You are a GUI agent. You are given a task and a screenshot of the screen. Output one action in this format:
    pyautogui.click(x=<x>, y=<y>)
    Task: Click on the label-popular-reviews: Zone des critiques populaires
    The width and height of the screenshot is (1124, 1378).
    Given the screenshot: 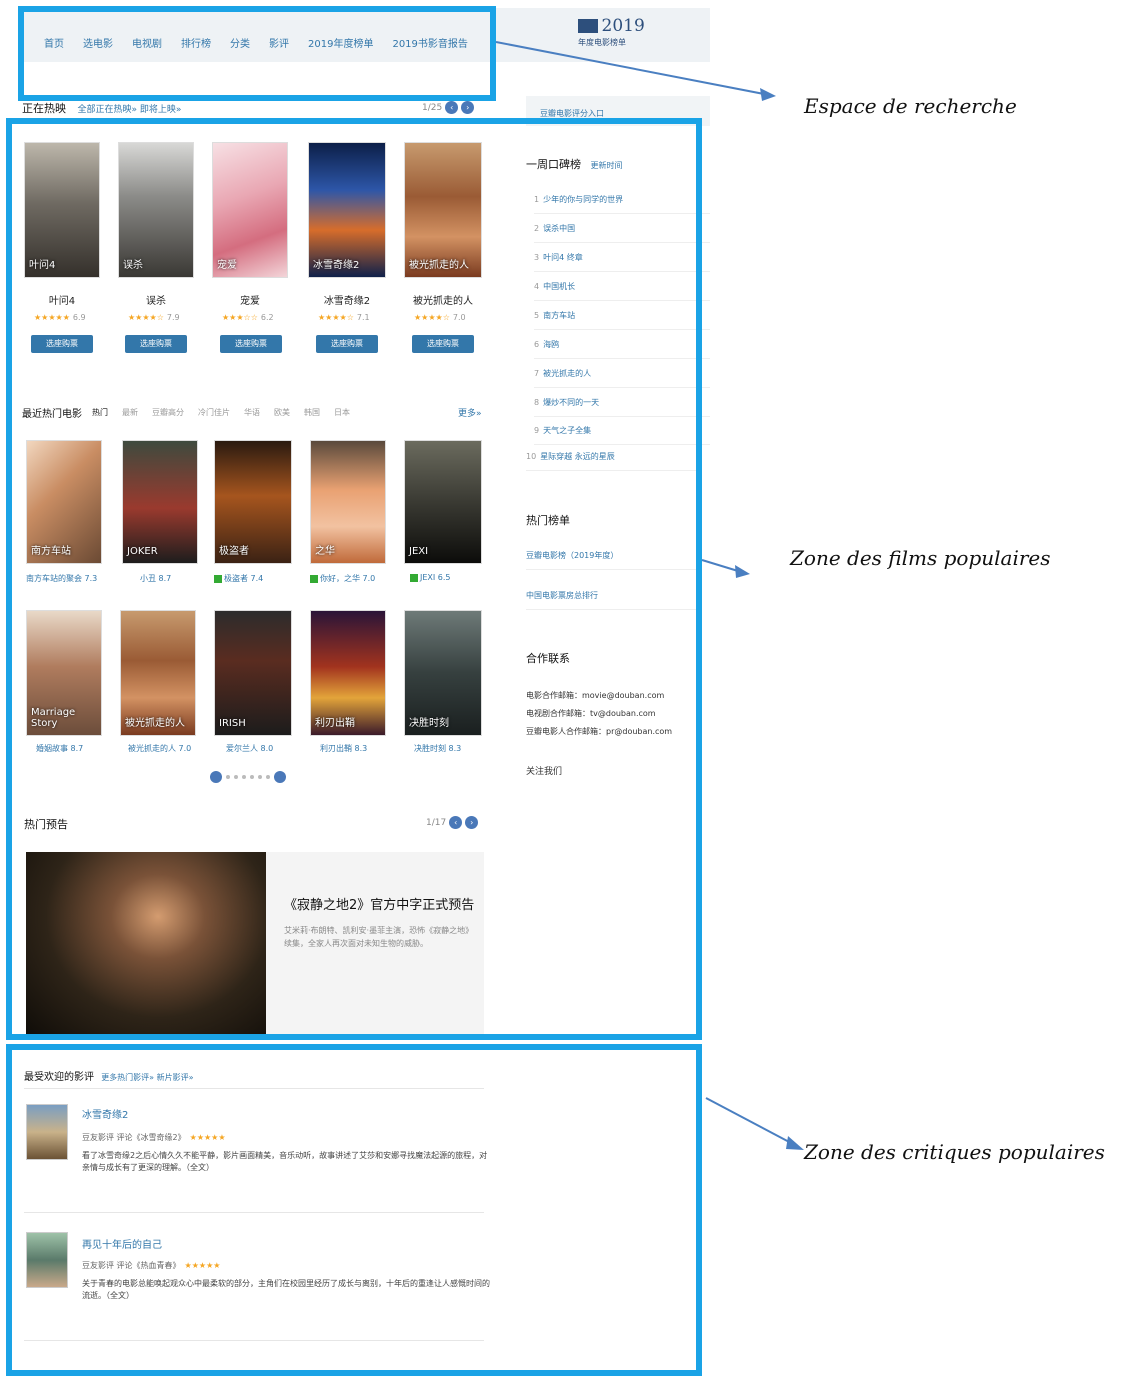 What is the action you would take?
    pyautogui.click(x=954, y=1152)
    